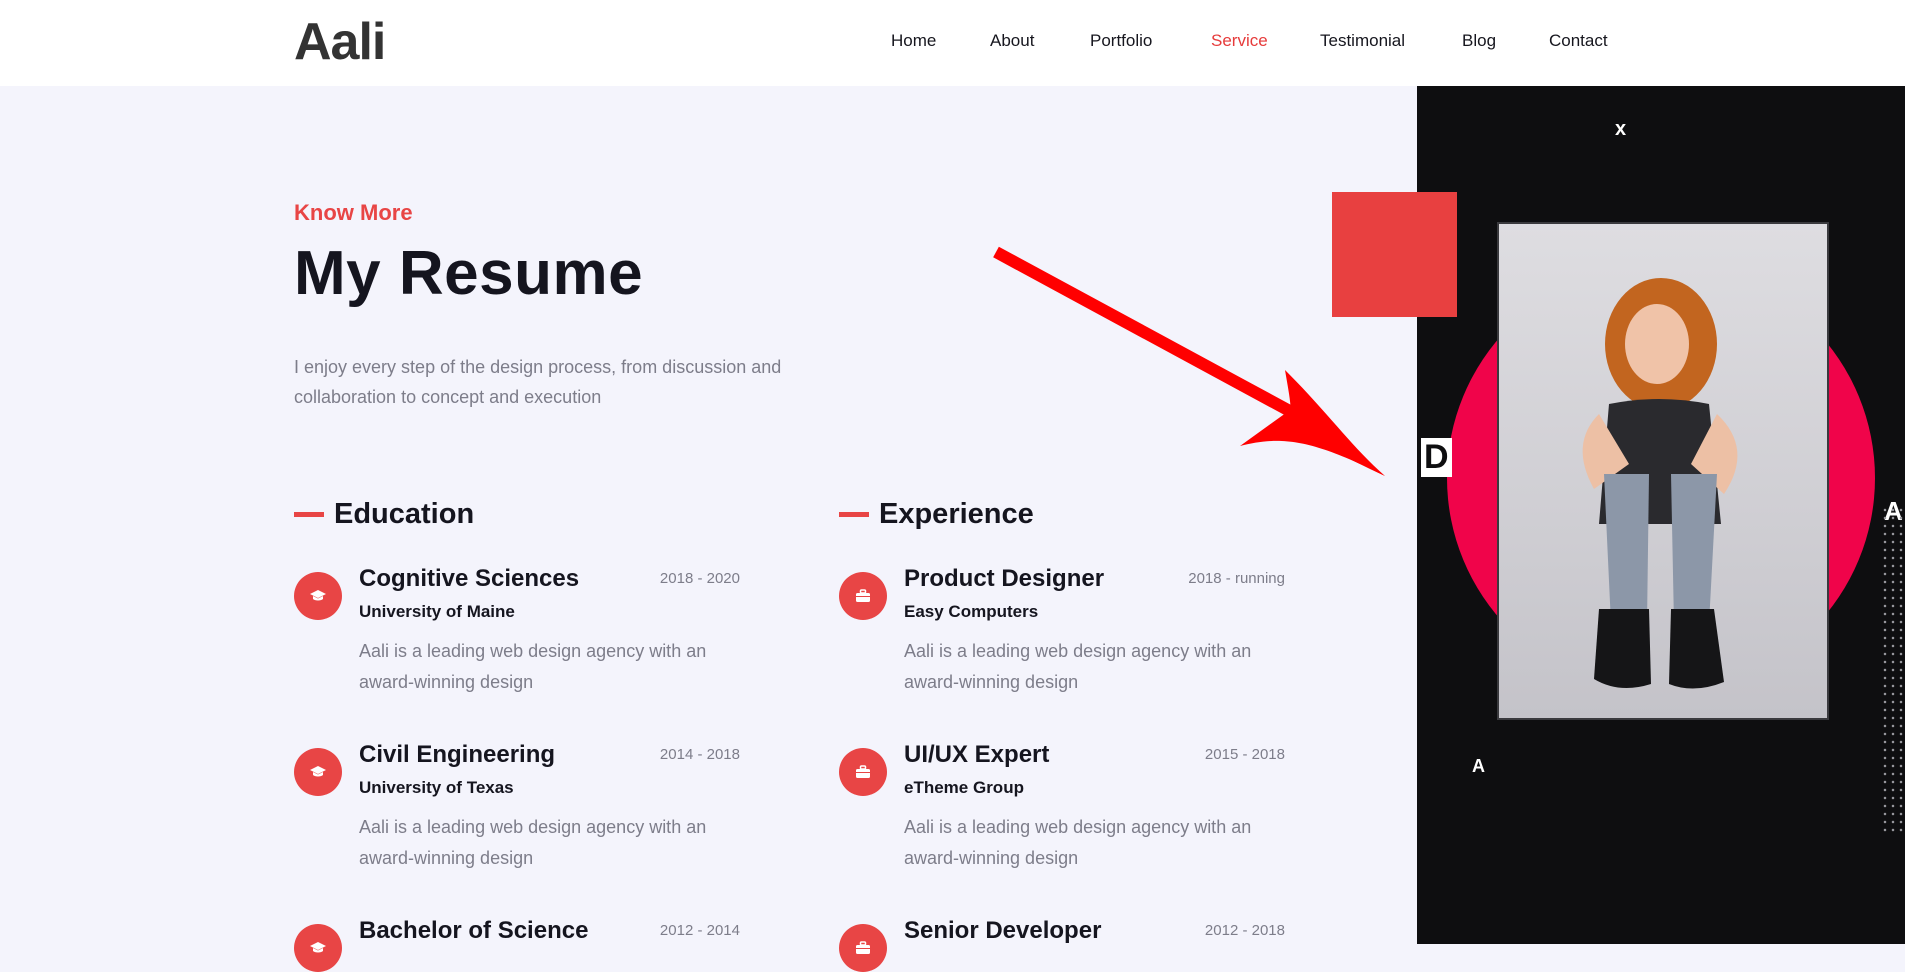 The height and width of the screenshot is (972, 1905). I want to click on nav-item-service: Service, so click(1239, 41).